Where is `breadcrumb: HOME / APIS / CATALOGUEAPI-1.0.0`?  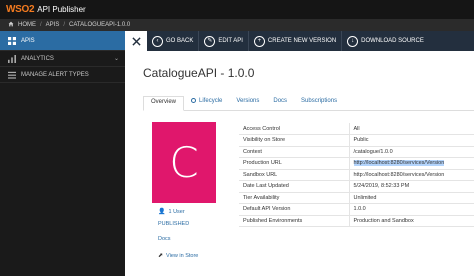 breadcrumb: HOME / APIS / CATALOGUEAPI-1.0.0 is located at coordinates (237, 25).